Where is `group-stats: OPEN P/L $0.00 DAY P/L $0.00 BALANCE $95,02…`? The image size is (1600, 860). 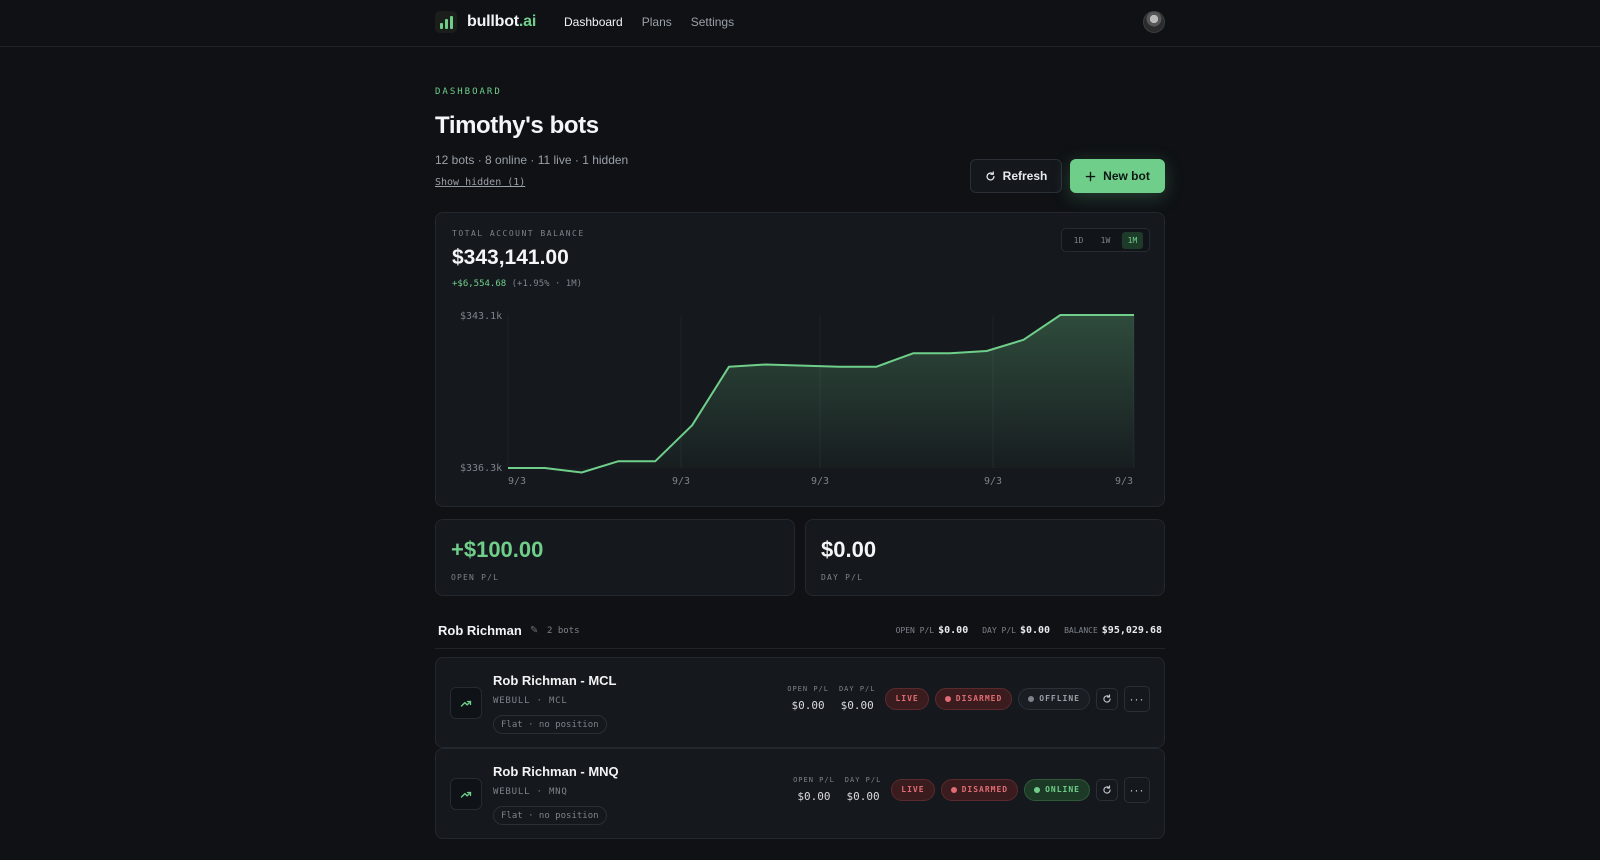
group-stats: OPEN P/L $0.00 DAY P/L $0.00 BALANCE $95,02… is located at coordinates (1029, 630).